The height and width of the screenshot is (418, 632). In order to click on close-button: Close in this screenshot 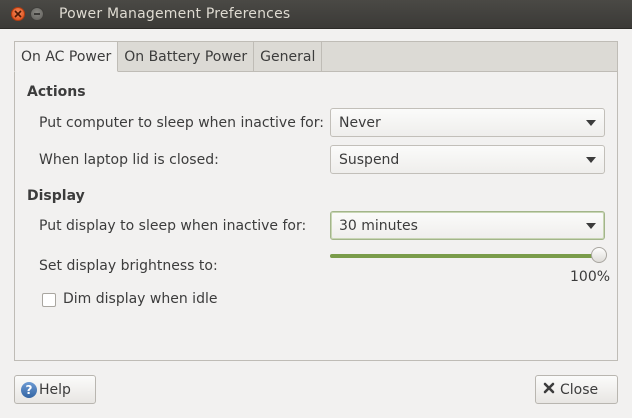, I will do `click(576, 389)`.